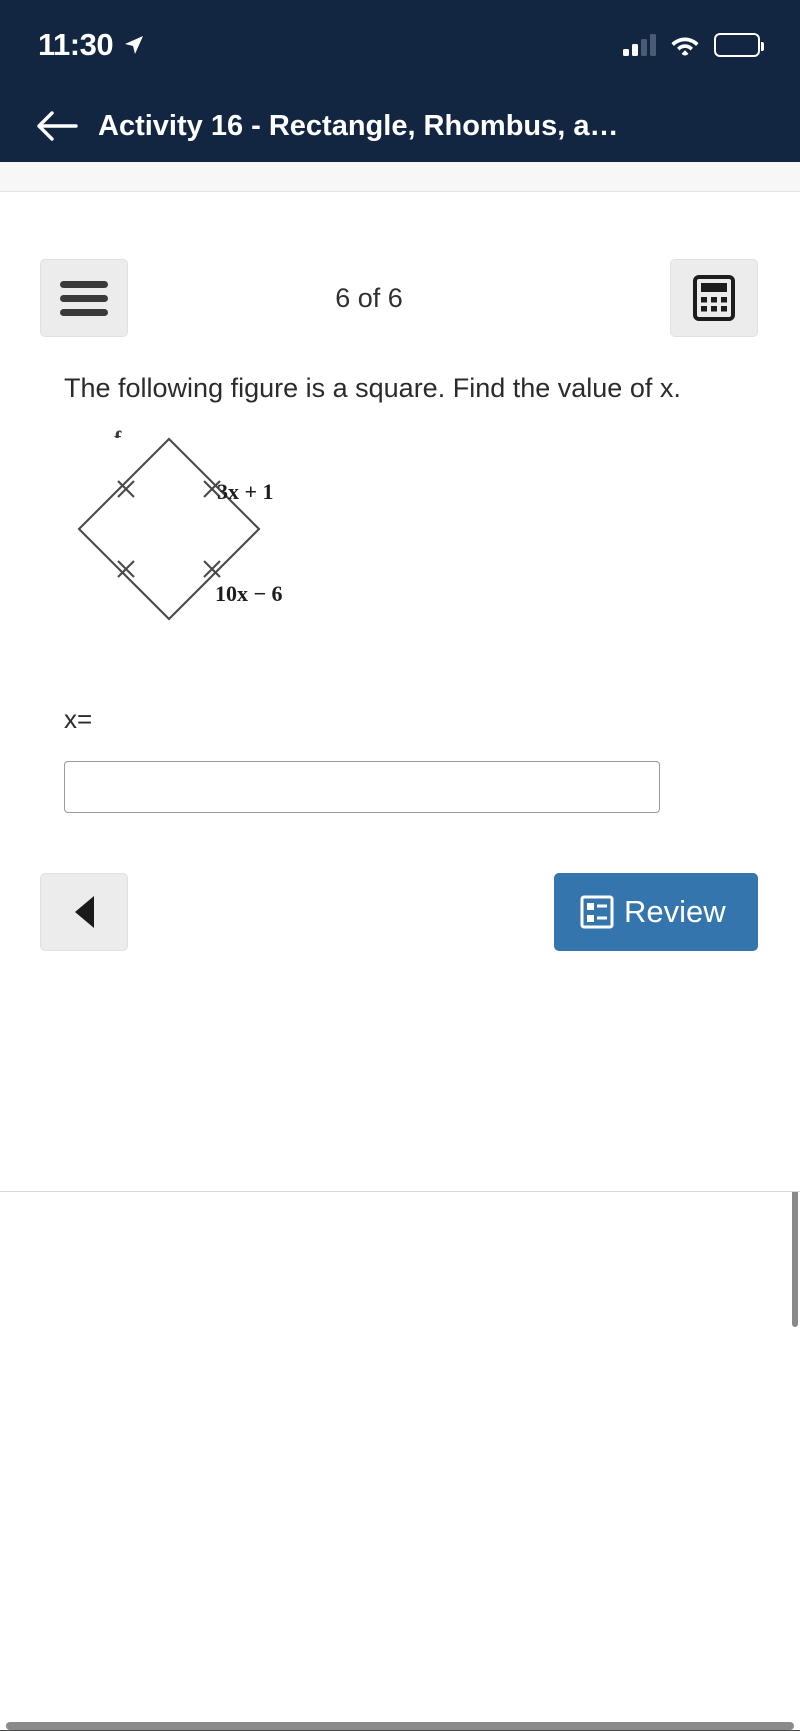  I want to click on cellular-bars-icon, so click(639, 45).